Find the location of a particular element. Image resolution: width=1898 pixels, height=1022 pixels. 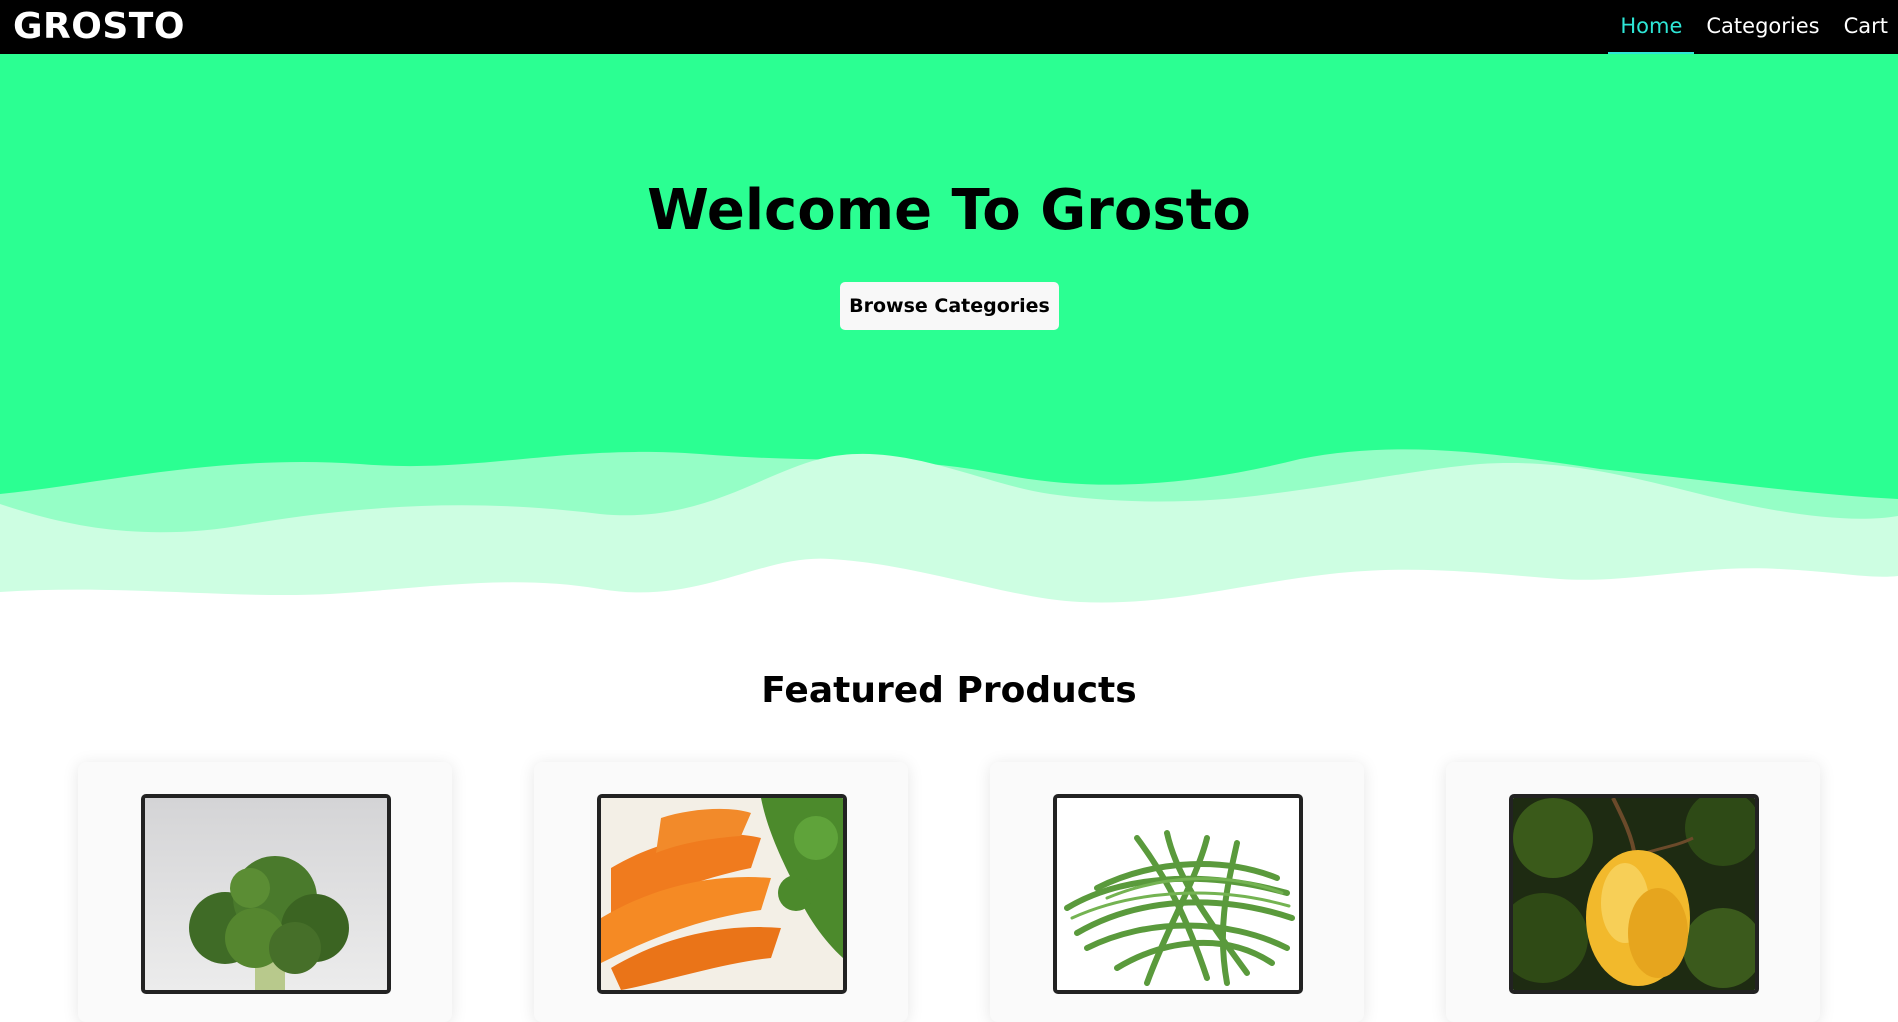

brand-logo: GROSTO is located at coordinates (99, 27).